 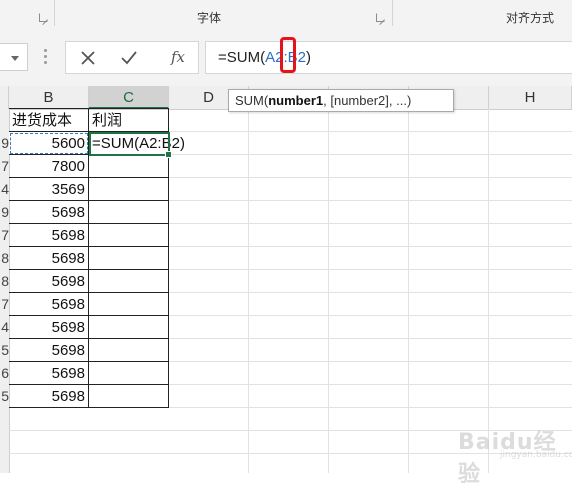 I want to click on cell-c5, so click(x=129, y=212).